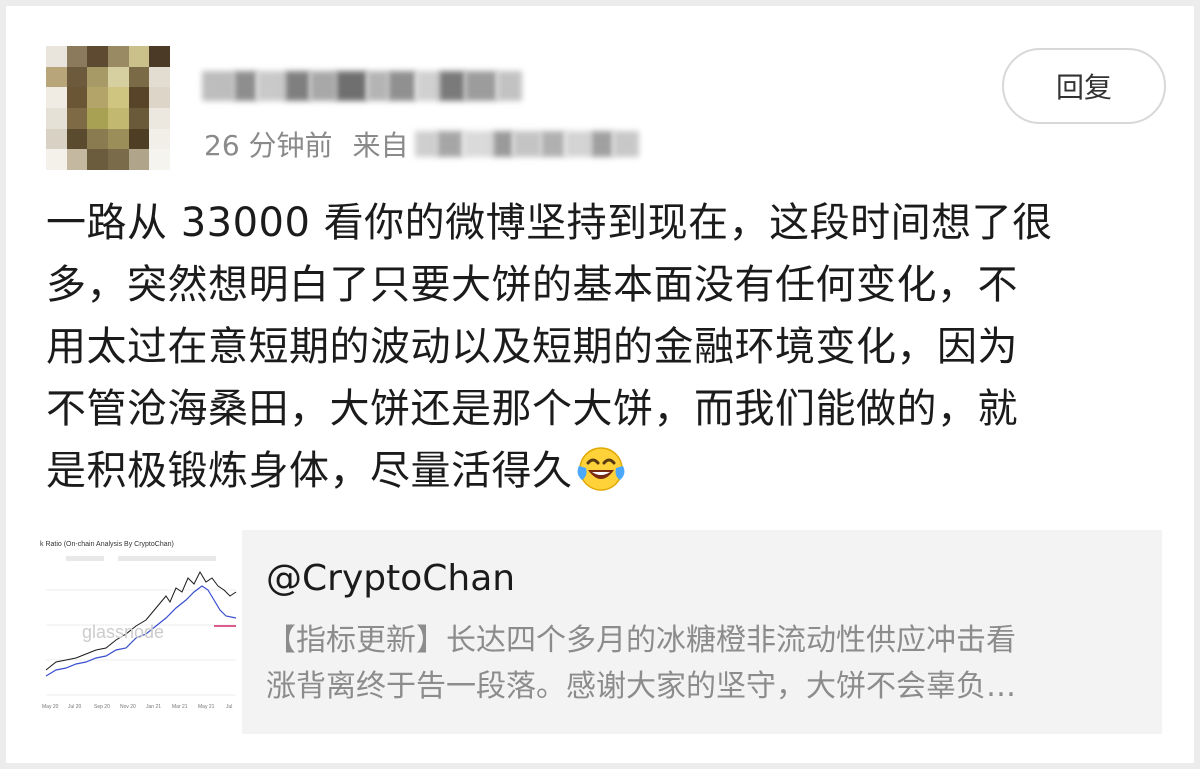 The image size is (1200, 769). I want to click on post-text-line-last: 是积极锻炼身体，尽量活得久, so click(606, 471).